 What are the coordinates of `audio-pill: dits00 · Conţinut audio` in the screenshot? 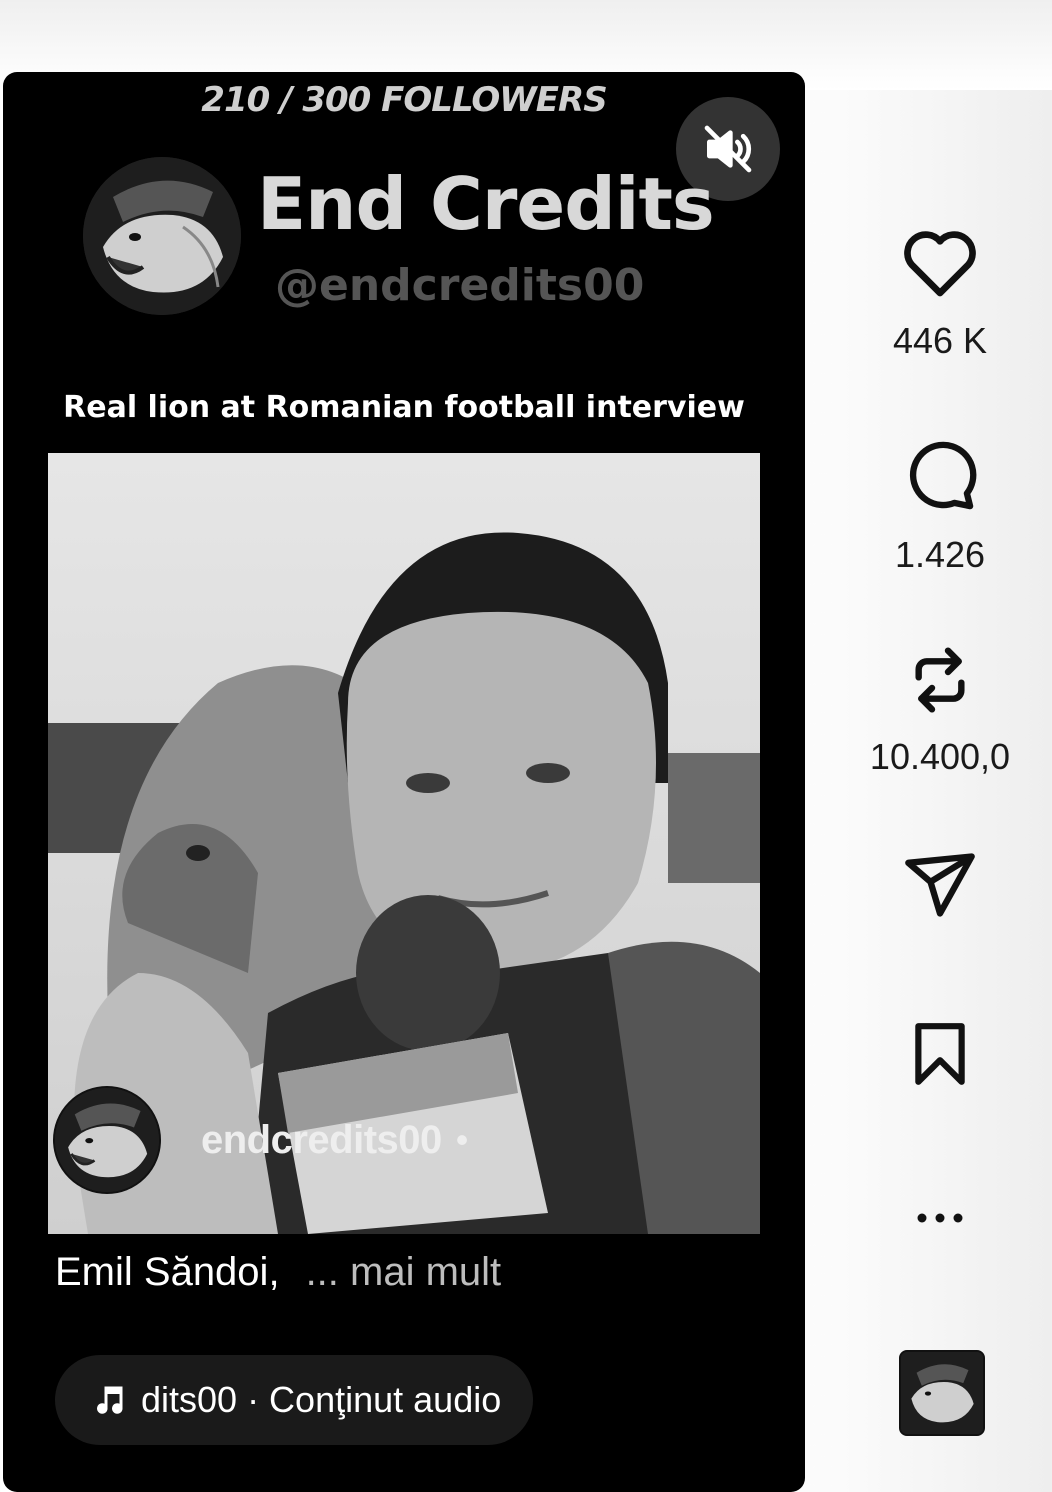 It's located at (294, 1400).